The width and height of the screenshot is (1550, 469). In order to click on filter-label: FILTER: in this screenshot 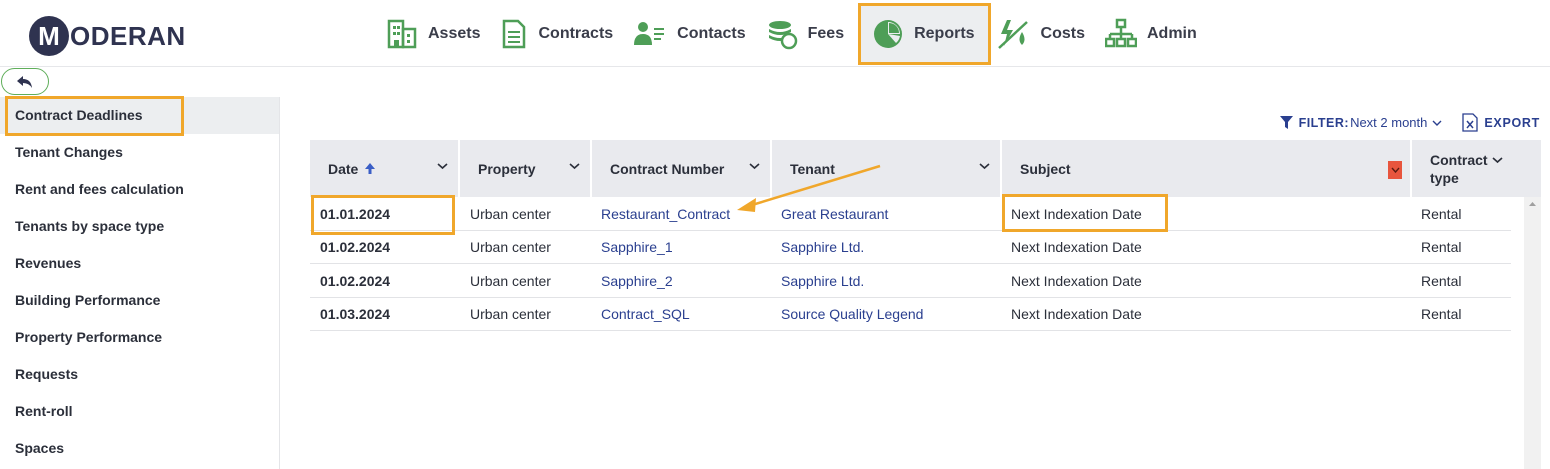, I will do `click(1324, 122)`.